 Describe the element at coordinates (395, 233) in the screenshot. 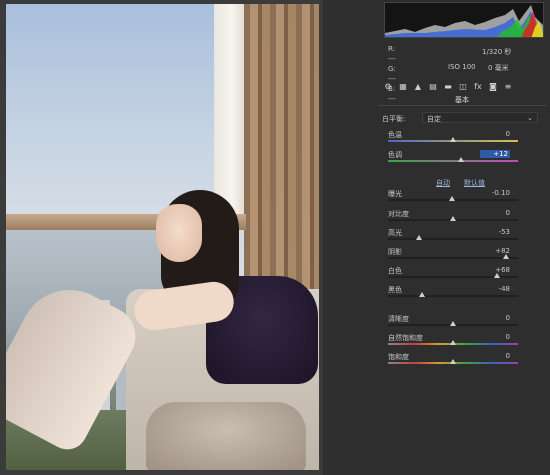

I see `slider-label: 高光` at that location.